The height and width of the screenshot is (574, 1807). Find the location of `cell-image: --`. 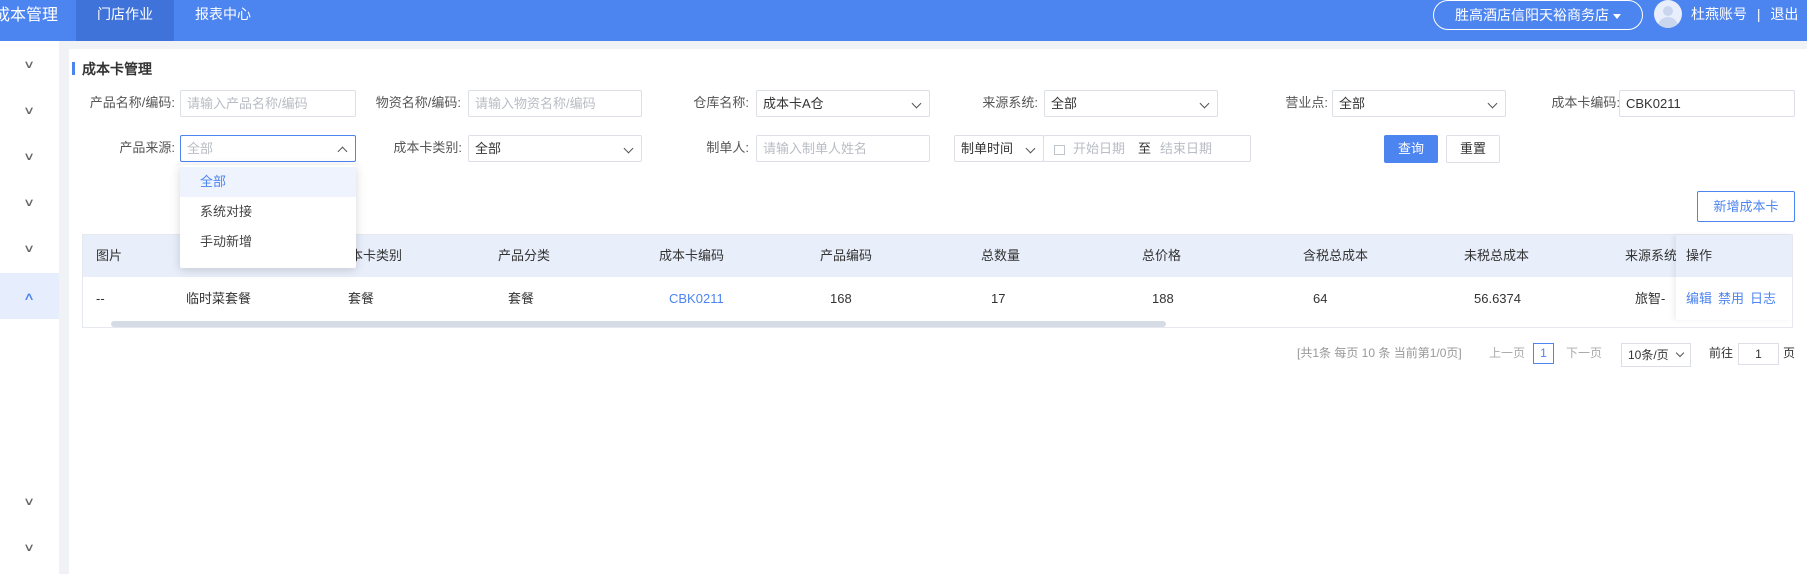

cell-image: -- is located at coordinates (100, 298).